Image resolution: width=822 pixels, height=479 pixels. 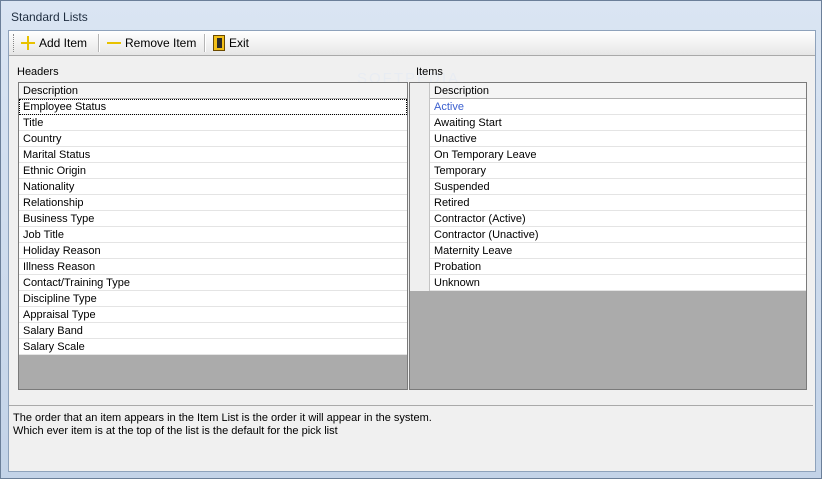 What do you see at coordinates (213, 91) in the screenshot?
I see `headers-column-header: Description` at bounding box center [213, 91].